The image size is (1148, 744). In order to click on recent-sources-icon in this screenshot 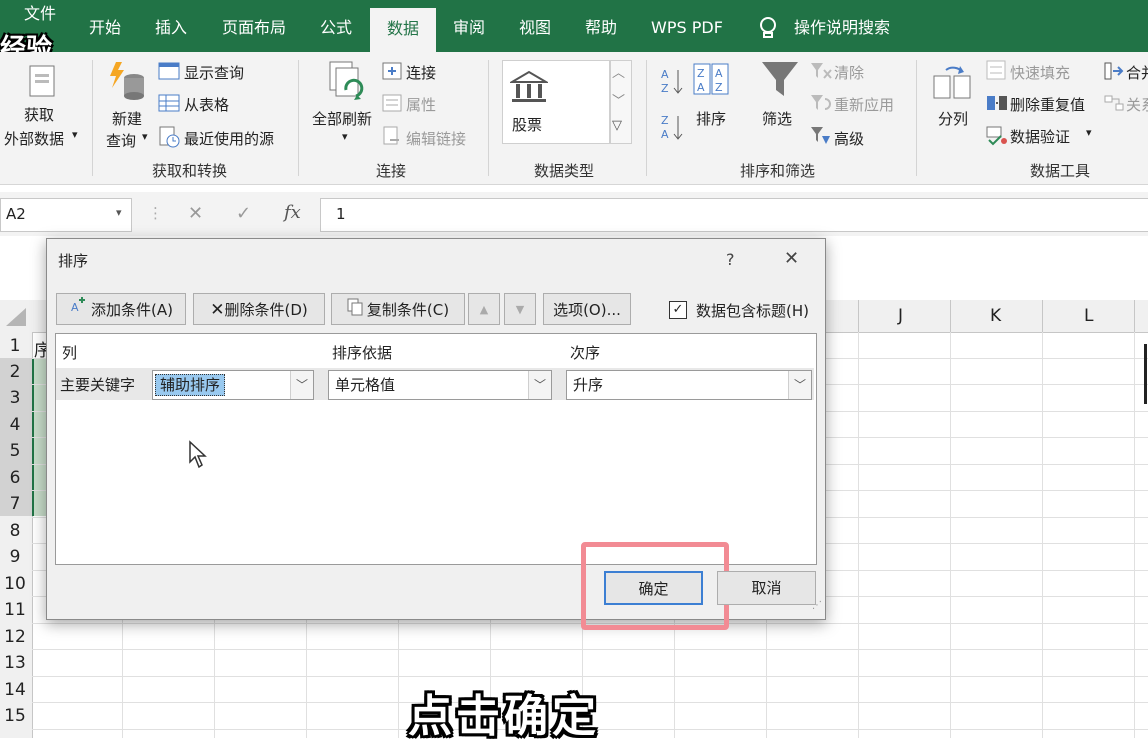, I will do `click(169, 139)`.